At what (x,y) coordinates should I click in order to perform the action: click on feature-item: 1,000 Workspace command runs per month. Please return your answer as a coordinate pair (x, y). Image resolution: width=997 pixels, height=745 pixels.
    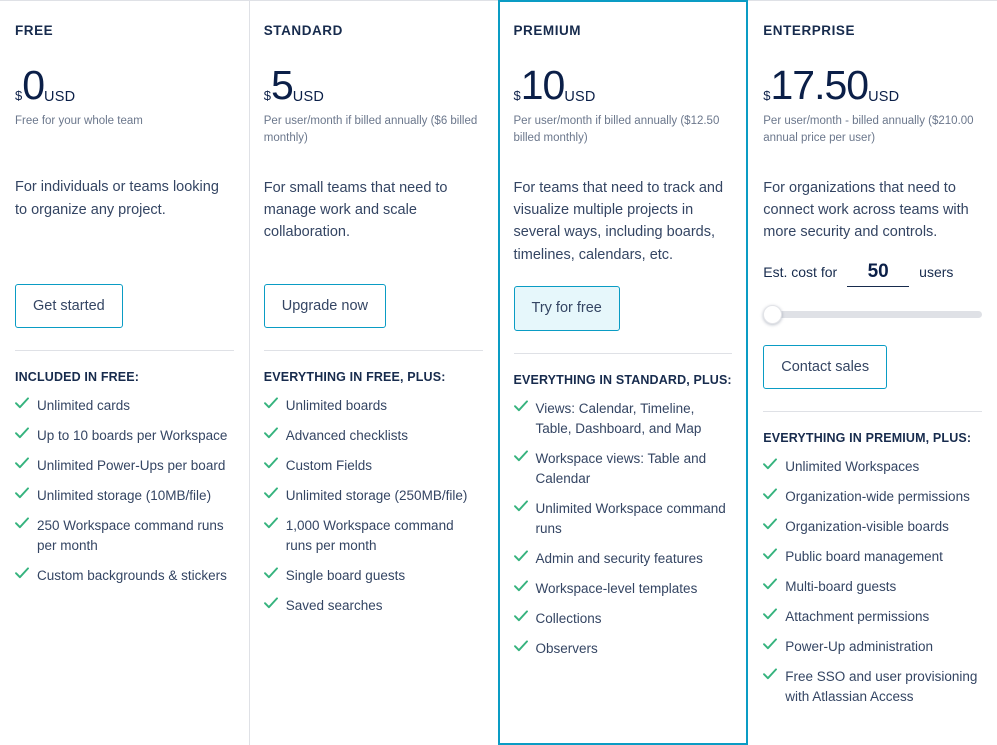
    Looking at the image, I should click on (373, 536).